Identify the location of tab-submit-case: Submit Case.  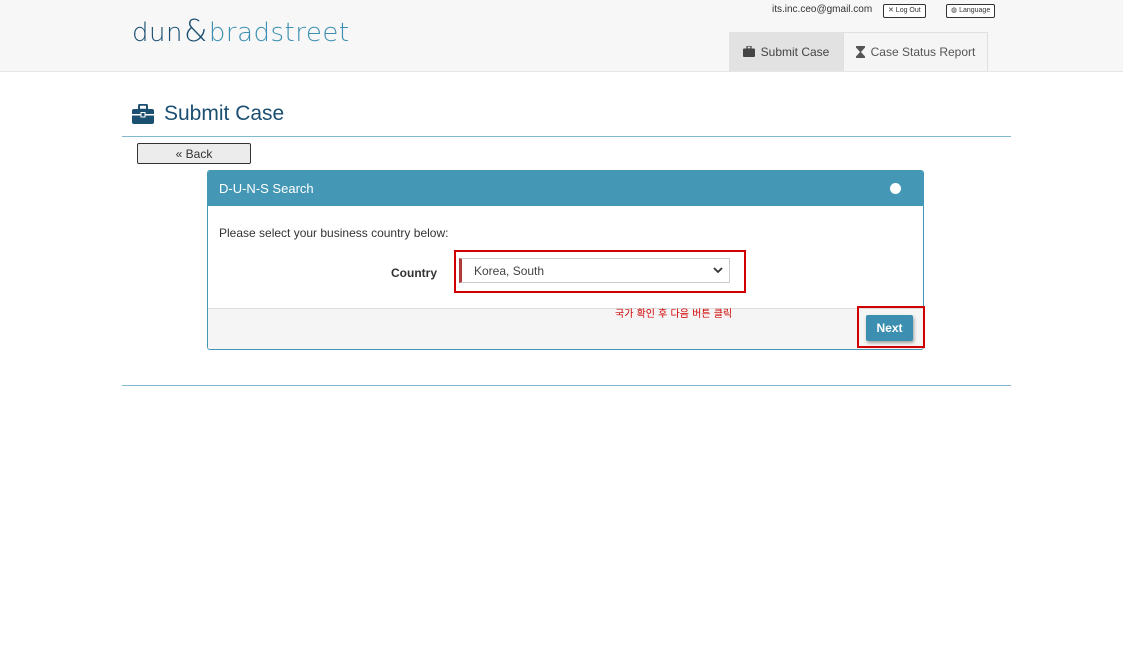
(786, 51).